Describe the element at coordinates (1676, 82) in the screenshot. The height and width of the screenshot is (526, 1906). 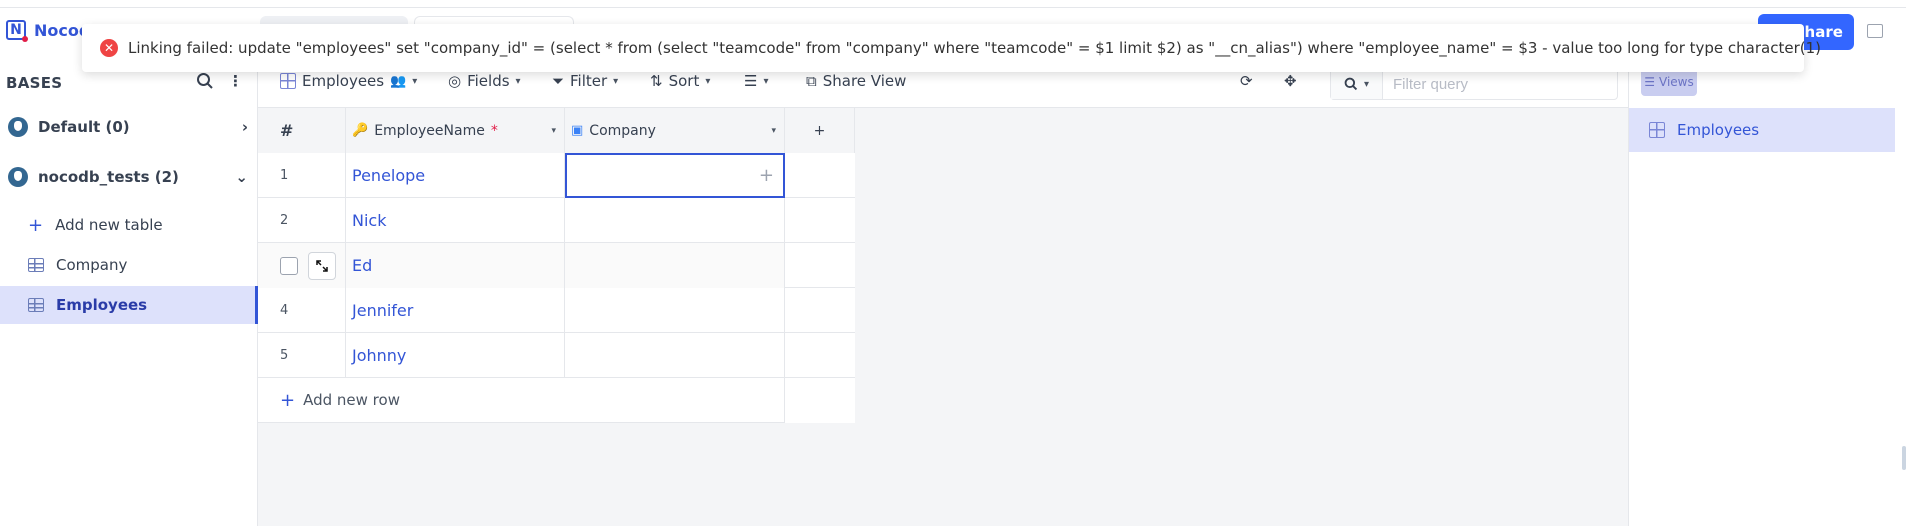
I see `views-tab-label: Views` at that location.